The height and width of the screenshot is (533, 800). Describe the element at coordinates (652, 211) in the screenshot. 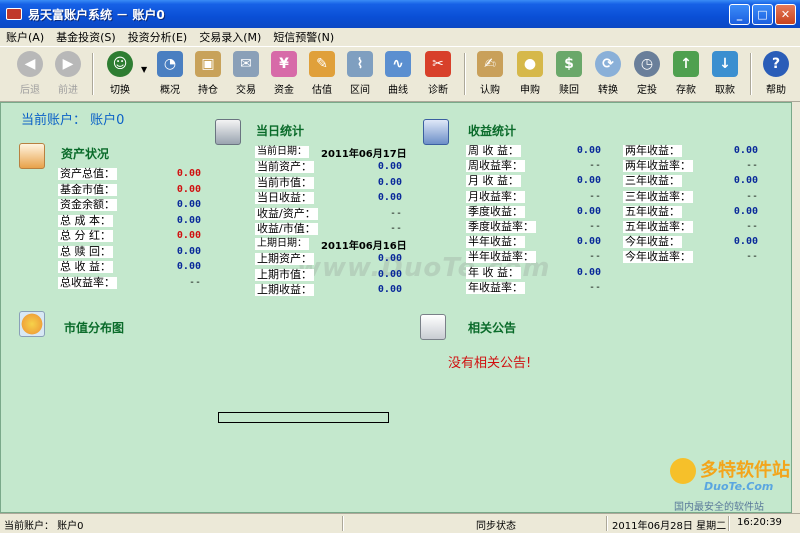

I see `income-long-label: 五年收益：` at that location.